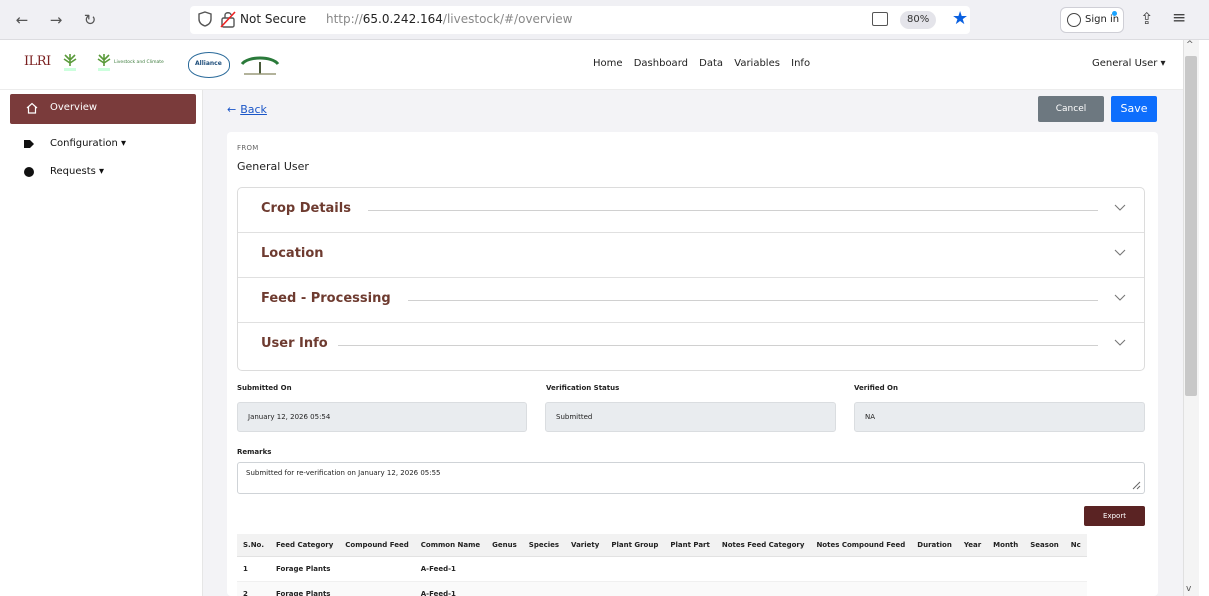  Describe the element at coordinates (103, 109) in the screenshot. I see `sidebar-item-overview: Overview` at that location.